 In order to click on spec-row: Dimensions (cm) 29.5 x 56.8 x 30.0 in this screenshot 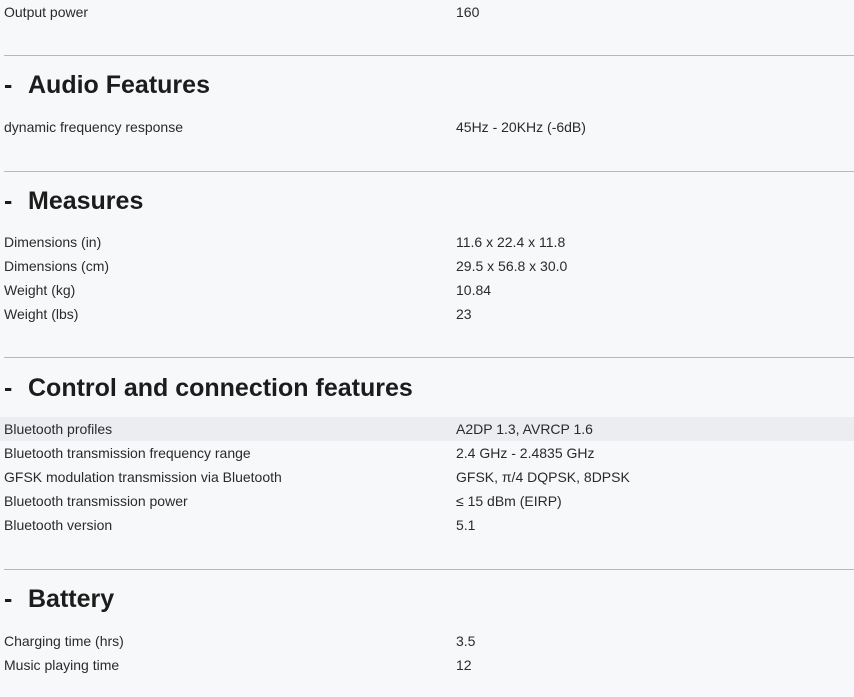, I will do `click(427, 266)`.